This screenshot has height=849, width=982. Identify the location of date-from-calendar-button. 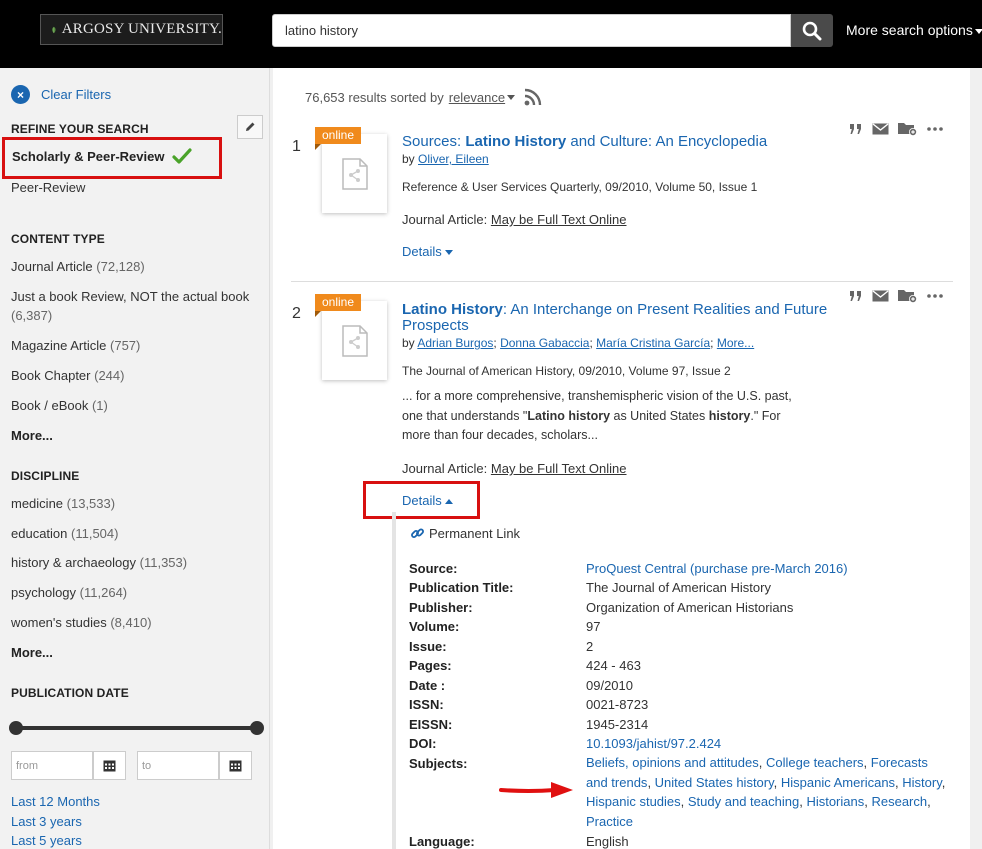
(109, 765).